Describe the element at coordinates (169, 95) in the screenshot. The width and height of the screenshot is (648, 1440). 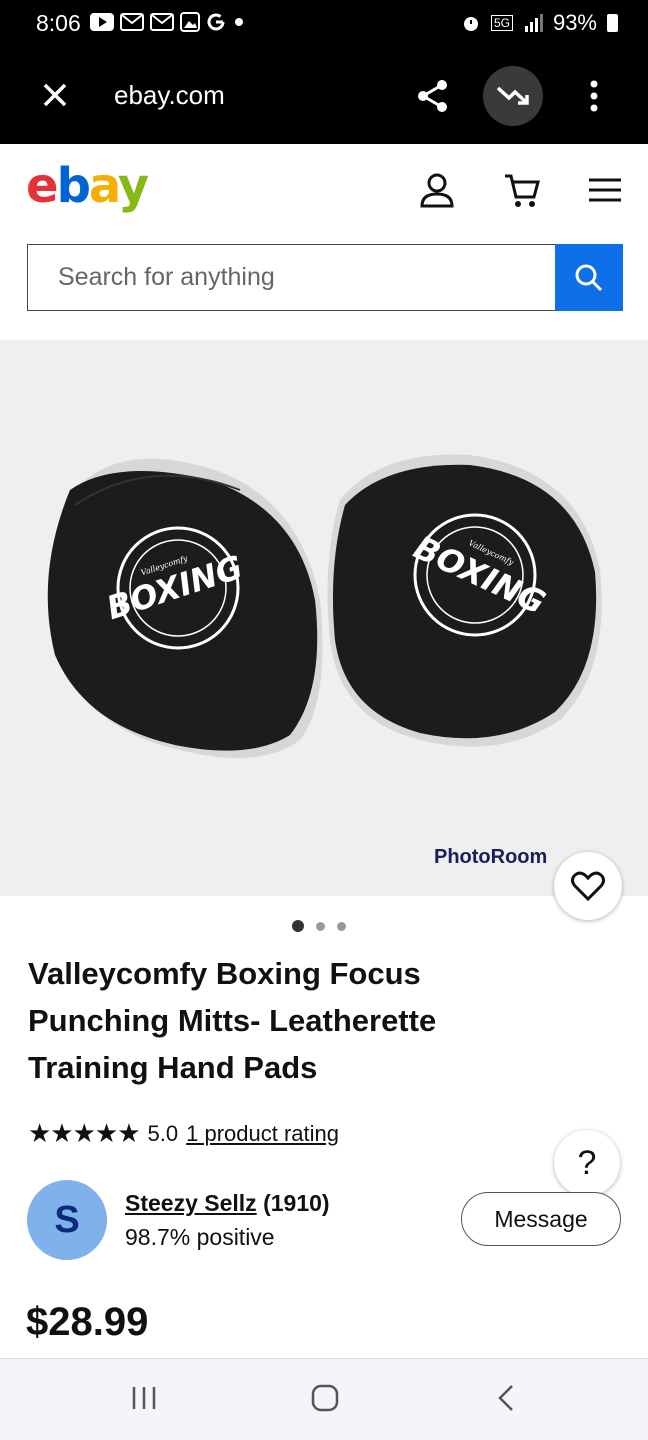
I see `url-text: ebay.com` at that location.